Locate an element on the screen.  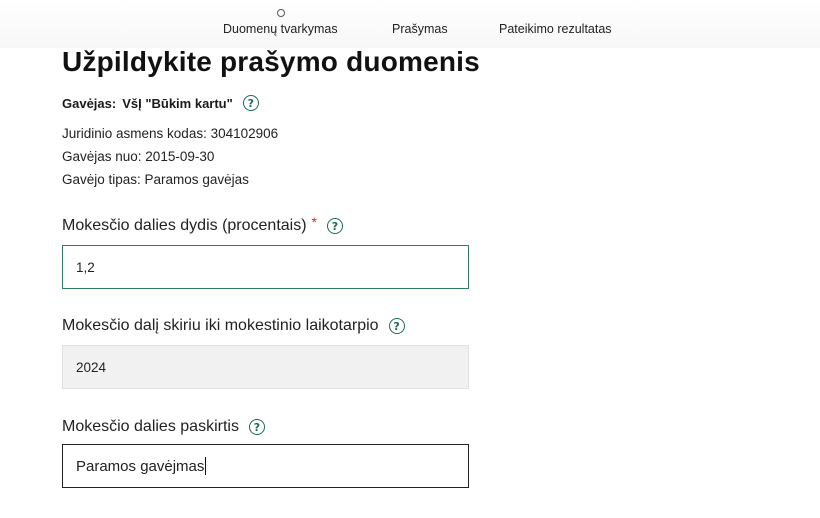
purpose-label-text: Mokesčio dalies paskirtis is located at coordinates (150, 426).